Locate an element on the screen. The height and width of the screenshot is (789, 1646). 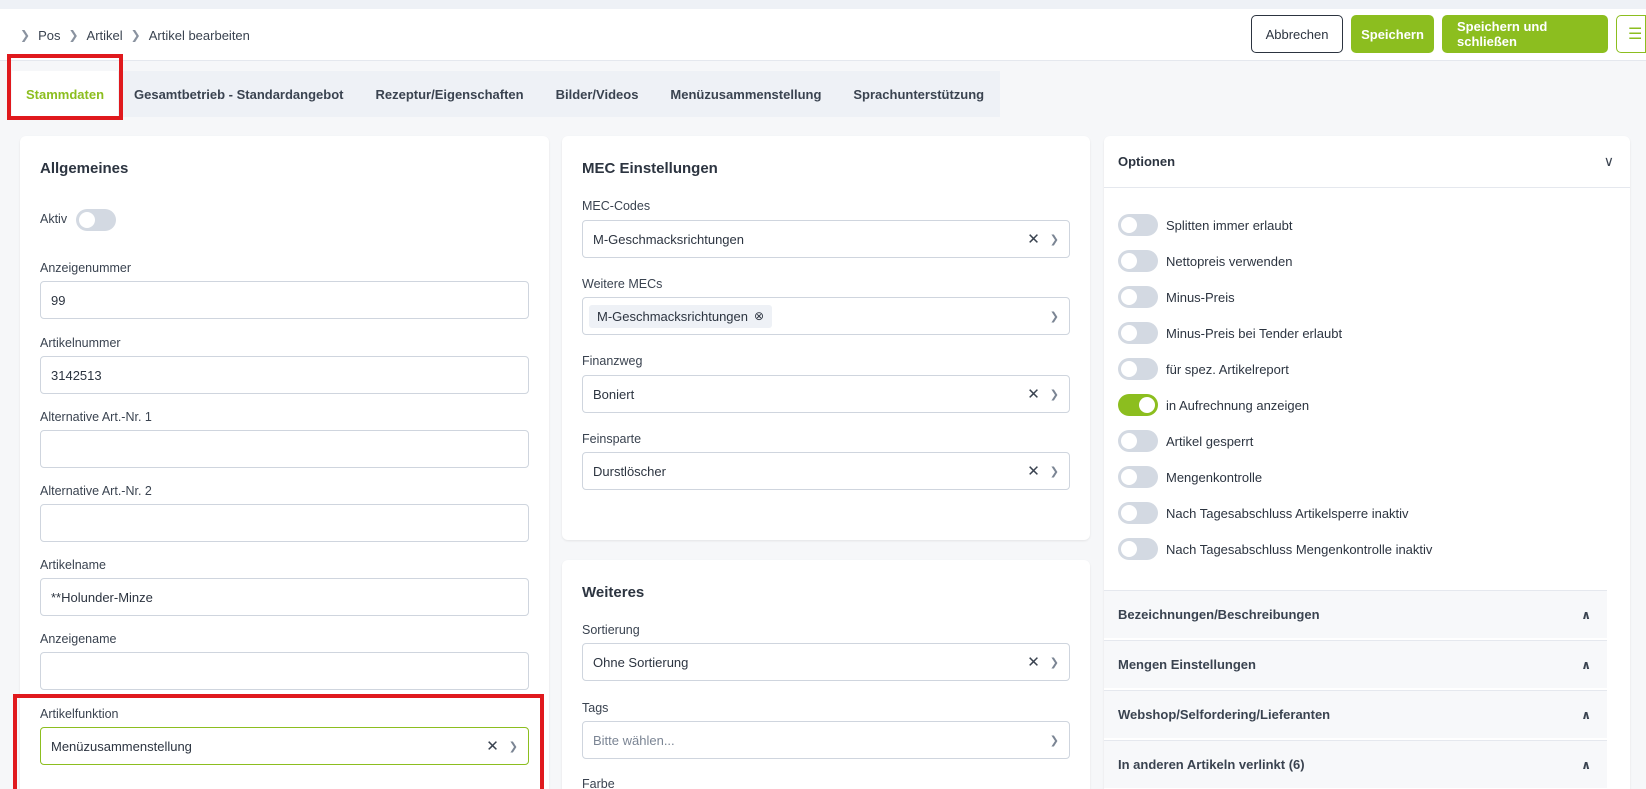
mec-codes-label: MEC-Codes is located at coordinates (616, 206).